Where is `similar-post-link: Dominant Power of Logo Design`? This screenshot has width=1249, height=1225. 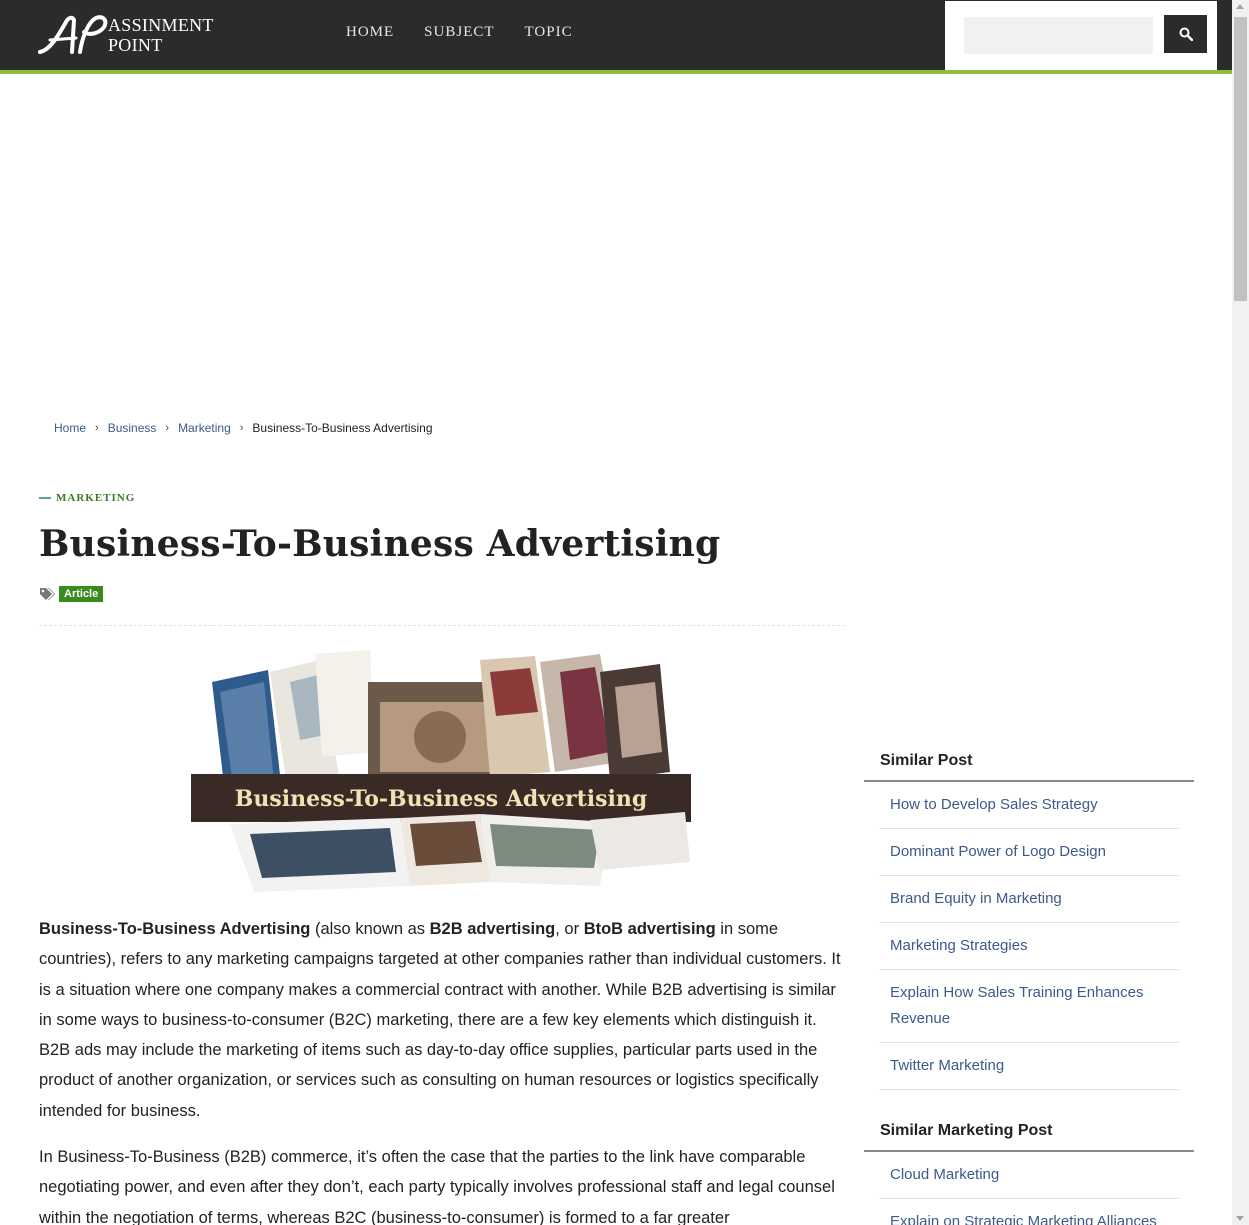
similar-post-link: Dominant Power of Logo Design is located at coordinates (998, 851).